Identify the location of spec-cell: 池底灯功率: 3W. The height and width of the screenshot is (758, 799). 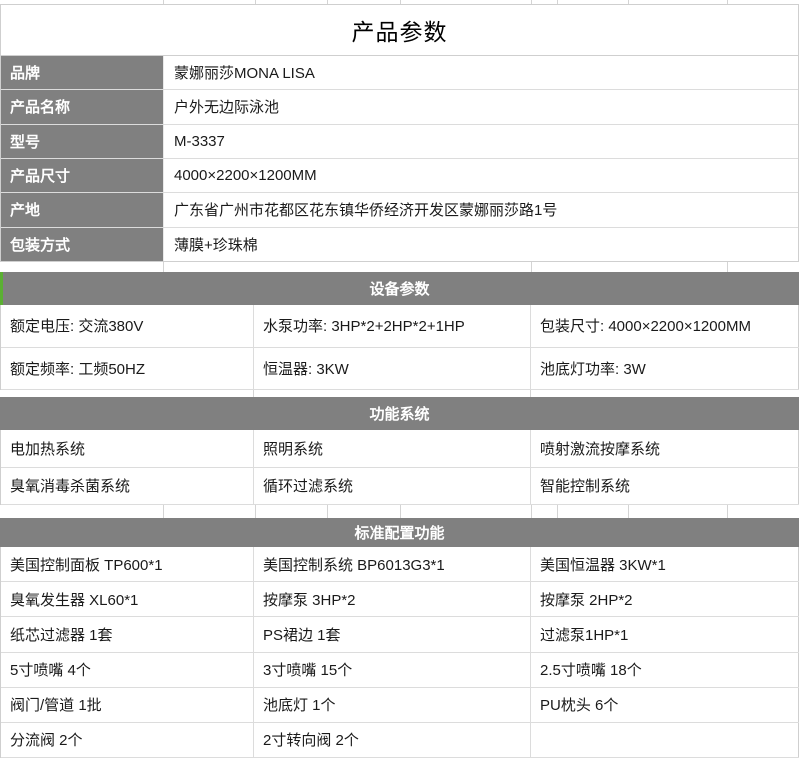
(665, 369).